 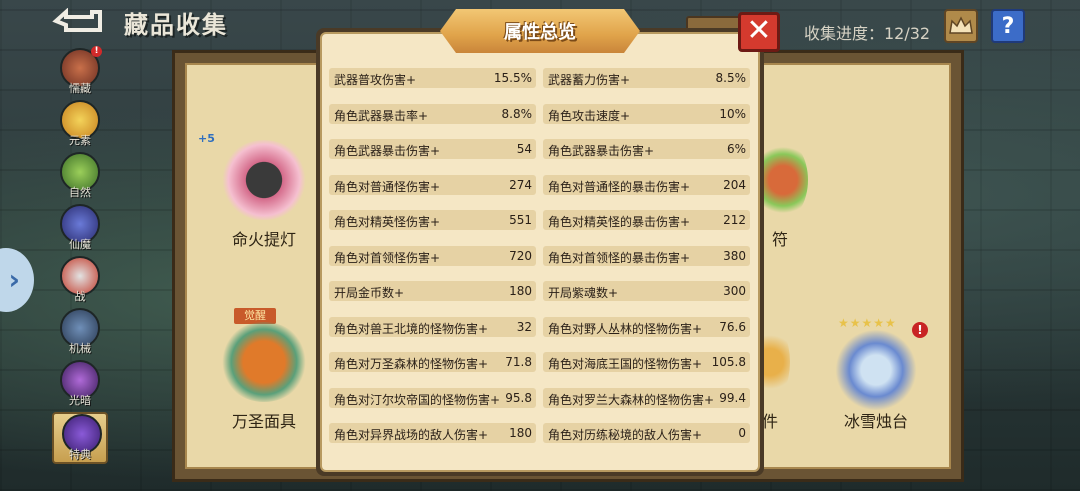 I want to click on collection-item-ice-candelabra: ★★★★★ ! 冰雪烛台, so click(x=880, y=373).